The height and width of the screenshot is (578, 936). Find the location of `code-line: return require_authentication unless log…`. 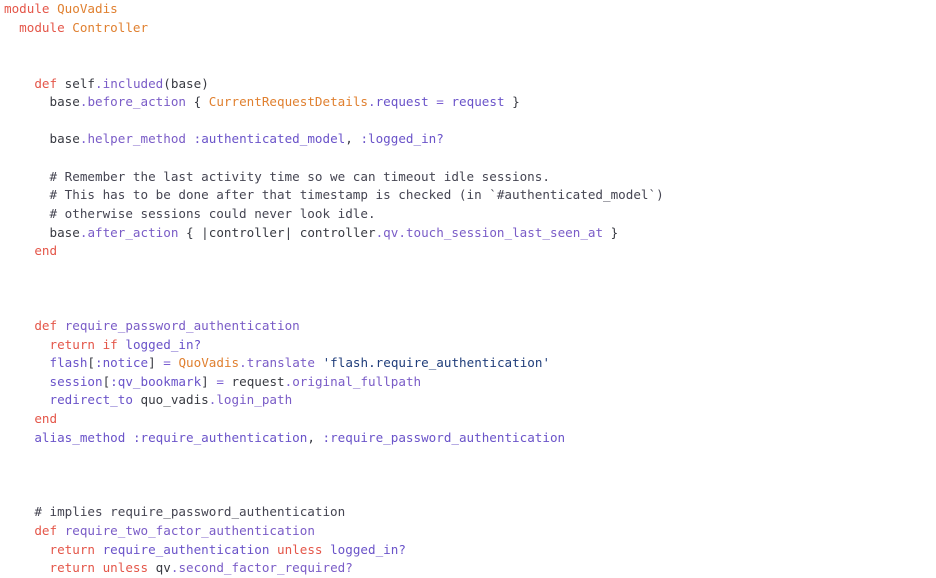

code-line: return require_authentication unless log… is located at coordinates (468, 550).